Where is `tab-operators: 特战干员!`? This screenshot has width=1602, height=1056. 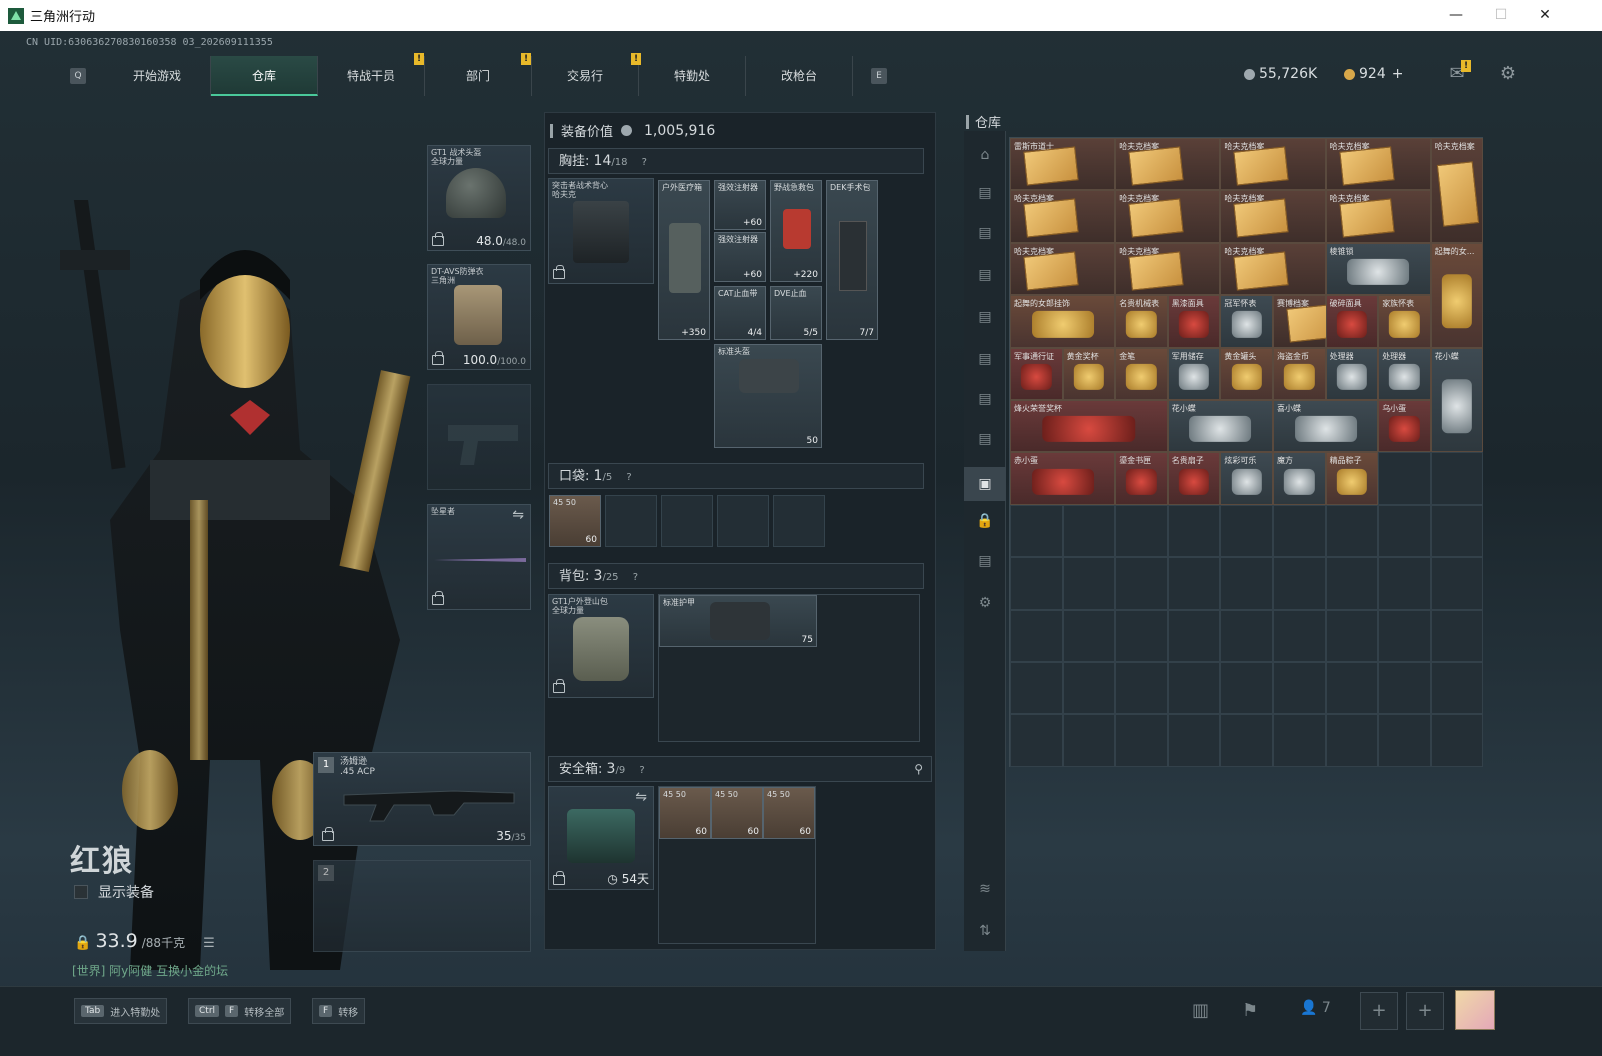
tab-operators: 特战干员! is located at coordinates (371, 74).